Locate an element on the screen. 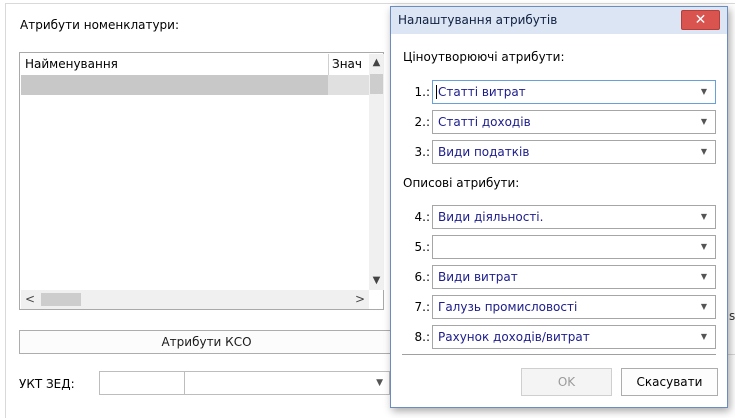  text-caret is located at coordinates (436, 92).